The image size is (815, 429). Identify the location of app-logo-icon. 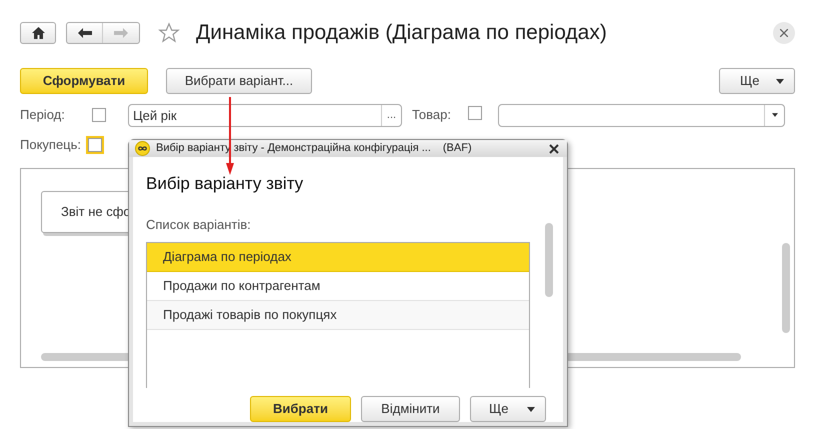
(142, 148).